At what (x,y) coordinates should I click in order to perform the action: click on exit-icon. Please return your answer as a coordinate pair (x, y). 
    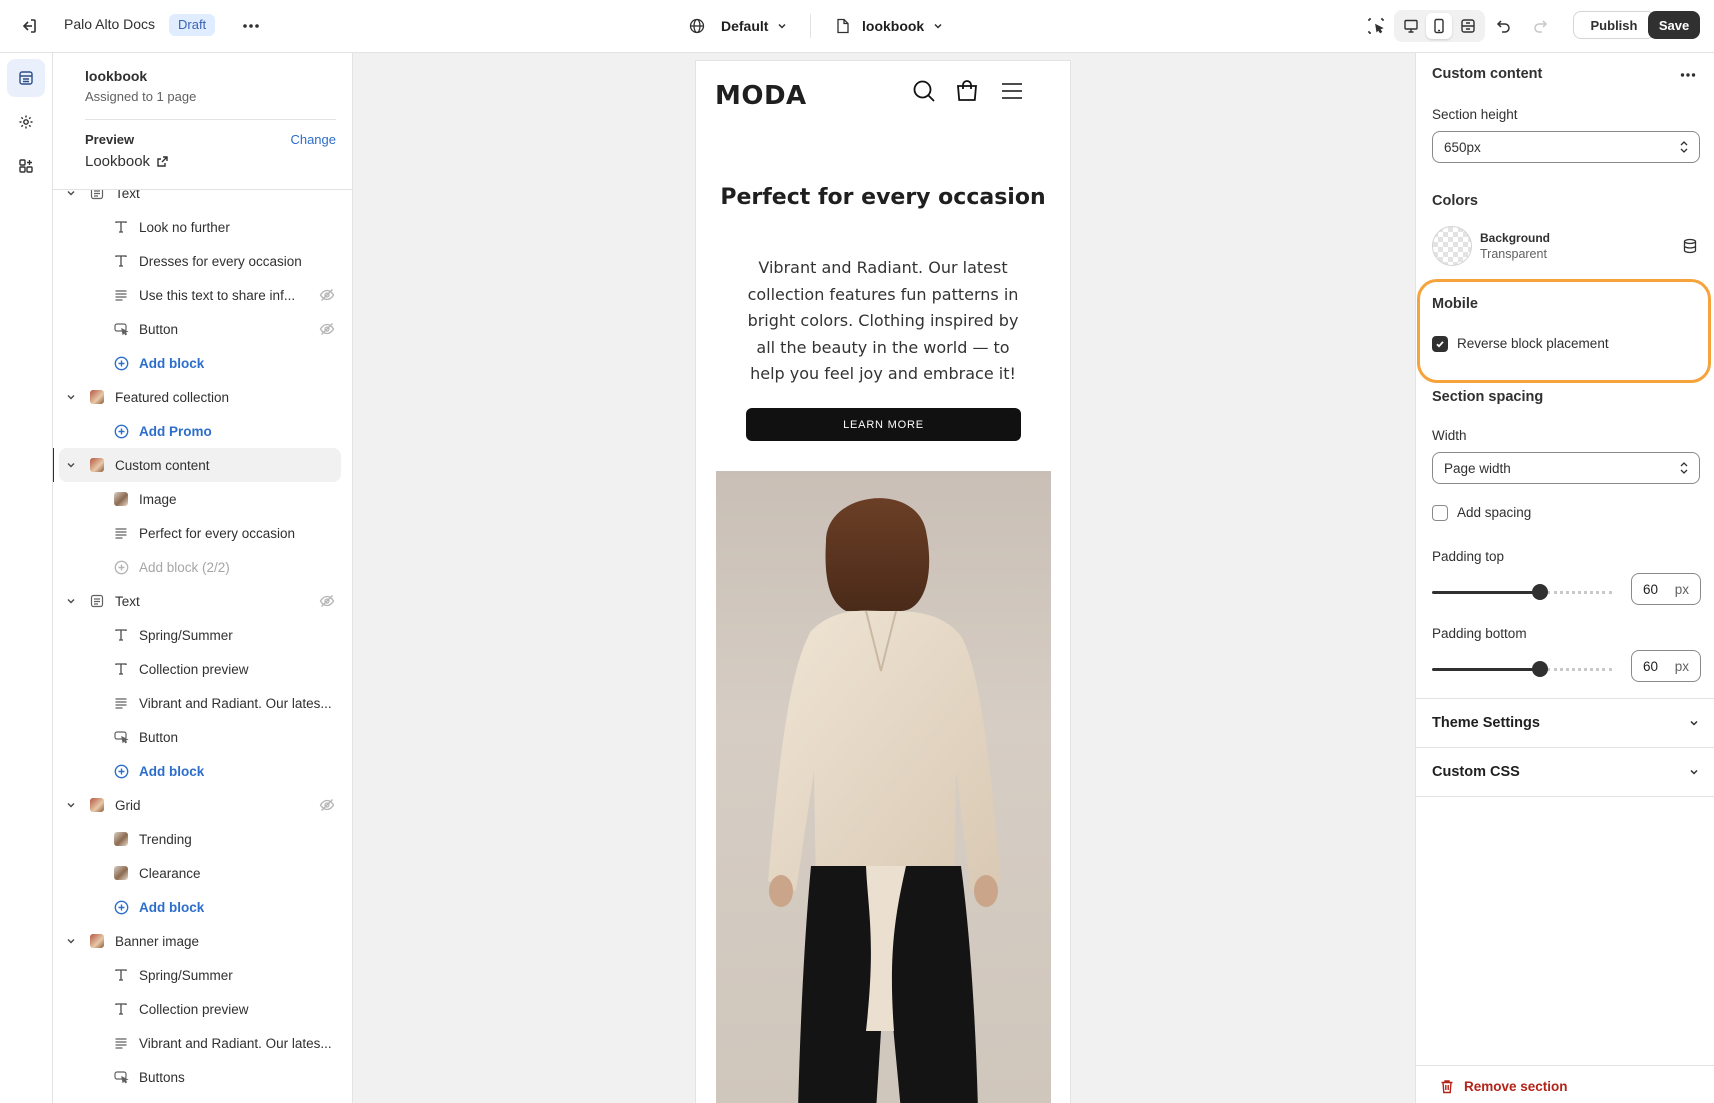
    Looking at the image, I should click on (29, 26).